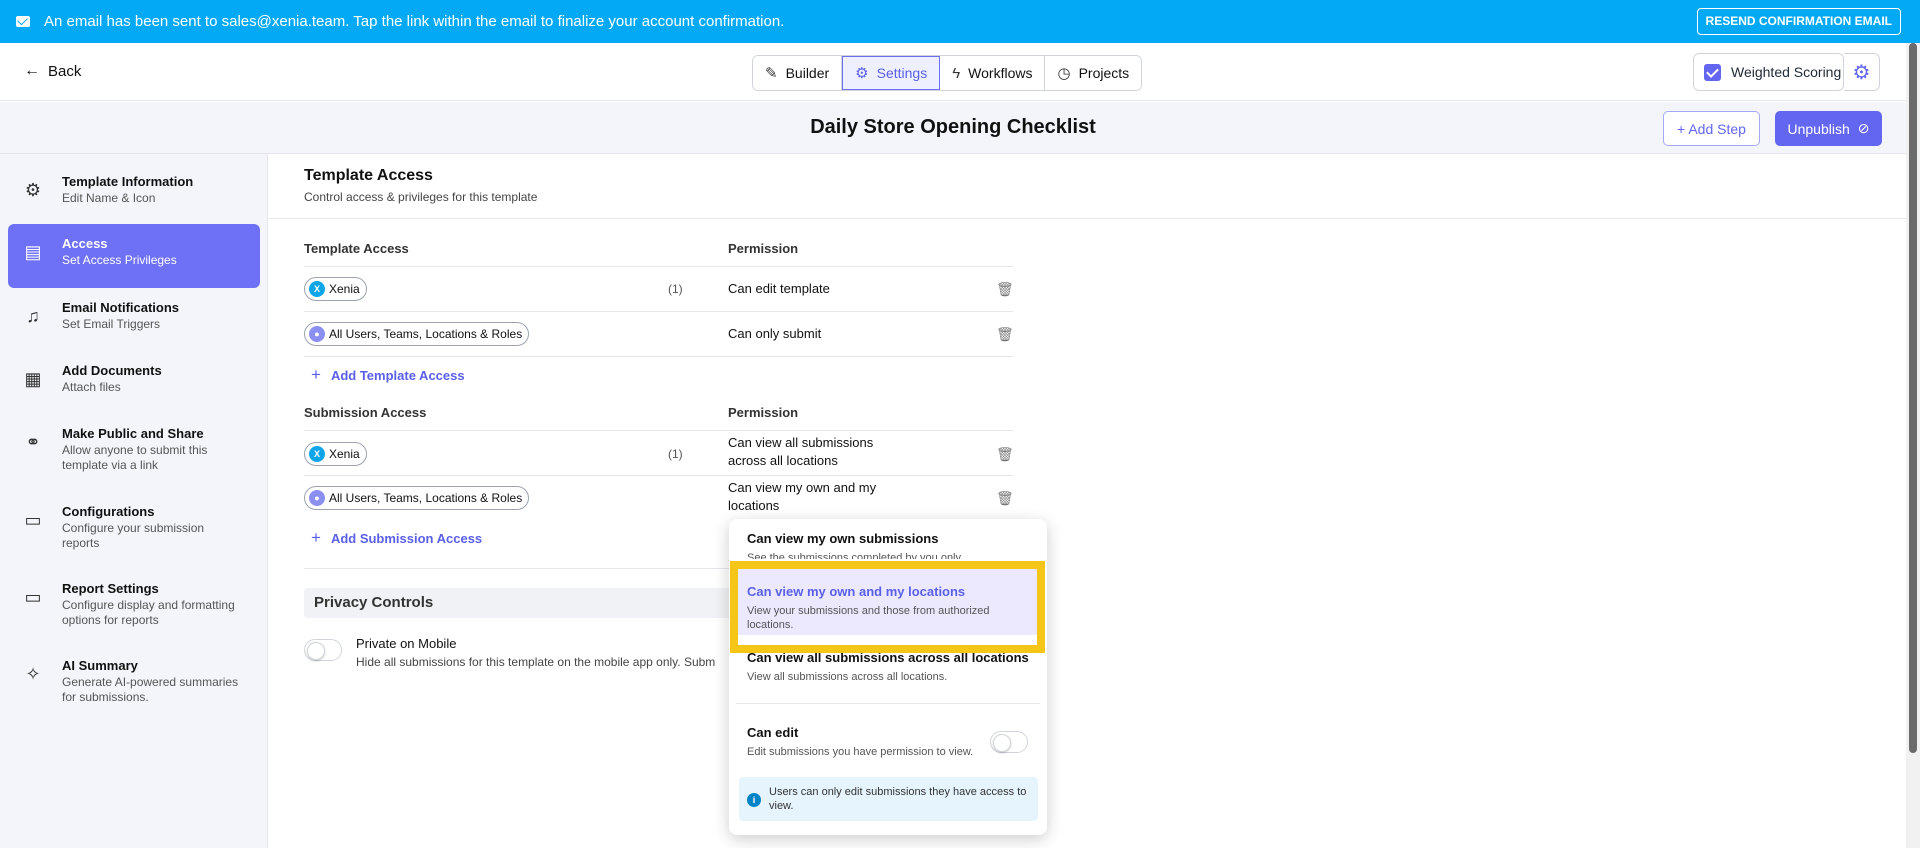  What do you see at coordinates (134, 383) in the screenshot?
I see `sidebar-item-add-documents: ▦ Add Documents Attach files` at bounding box center [134, 383].